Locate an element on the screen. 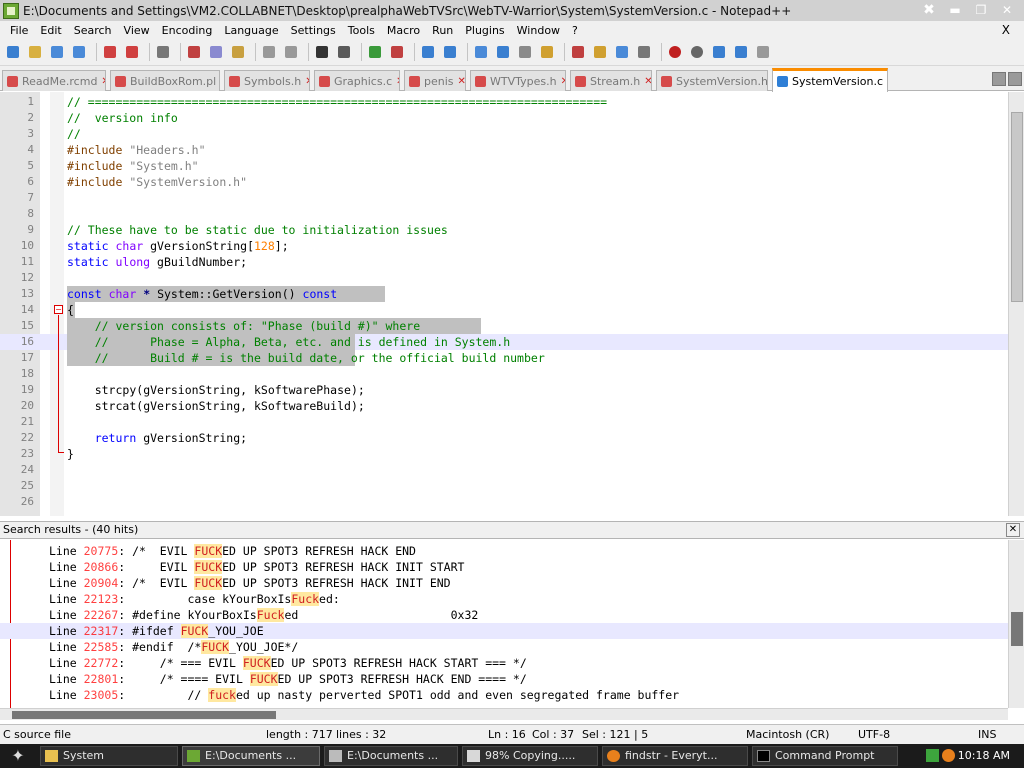 This screenshot has width=1024, height=768. tab-scroll-right-button is located at coordinates (1015, 79).